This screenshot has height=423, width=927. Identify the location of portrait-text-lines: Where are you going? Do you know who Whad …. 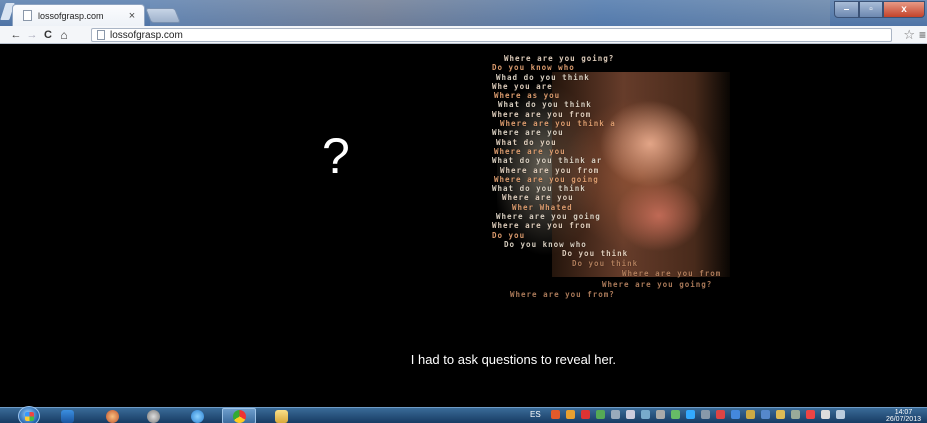
(611, 156).